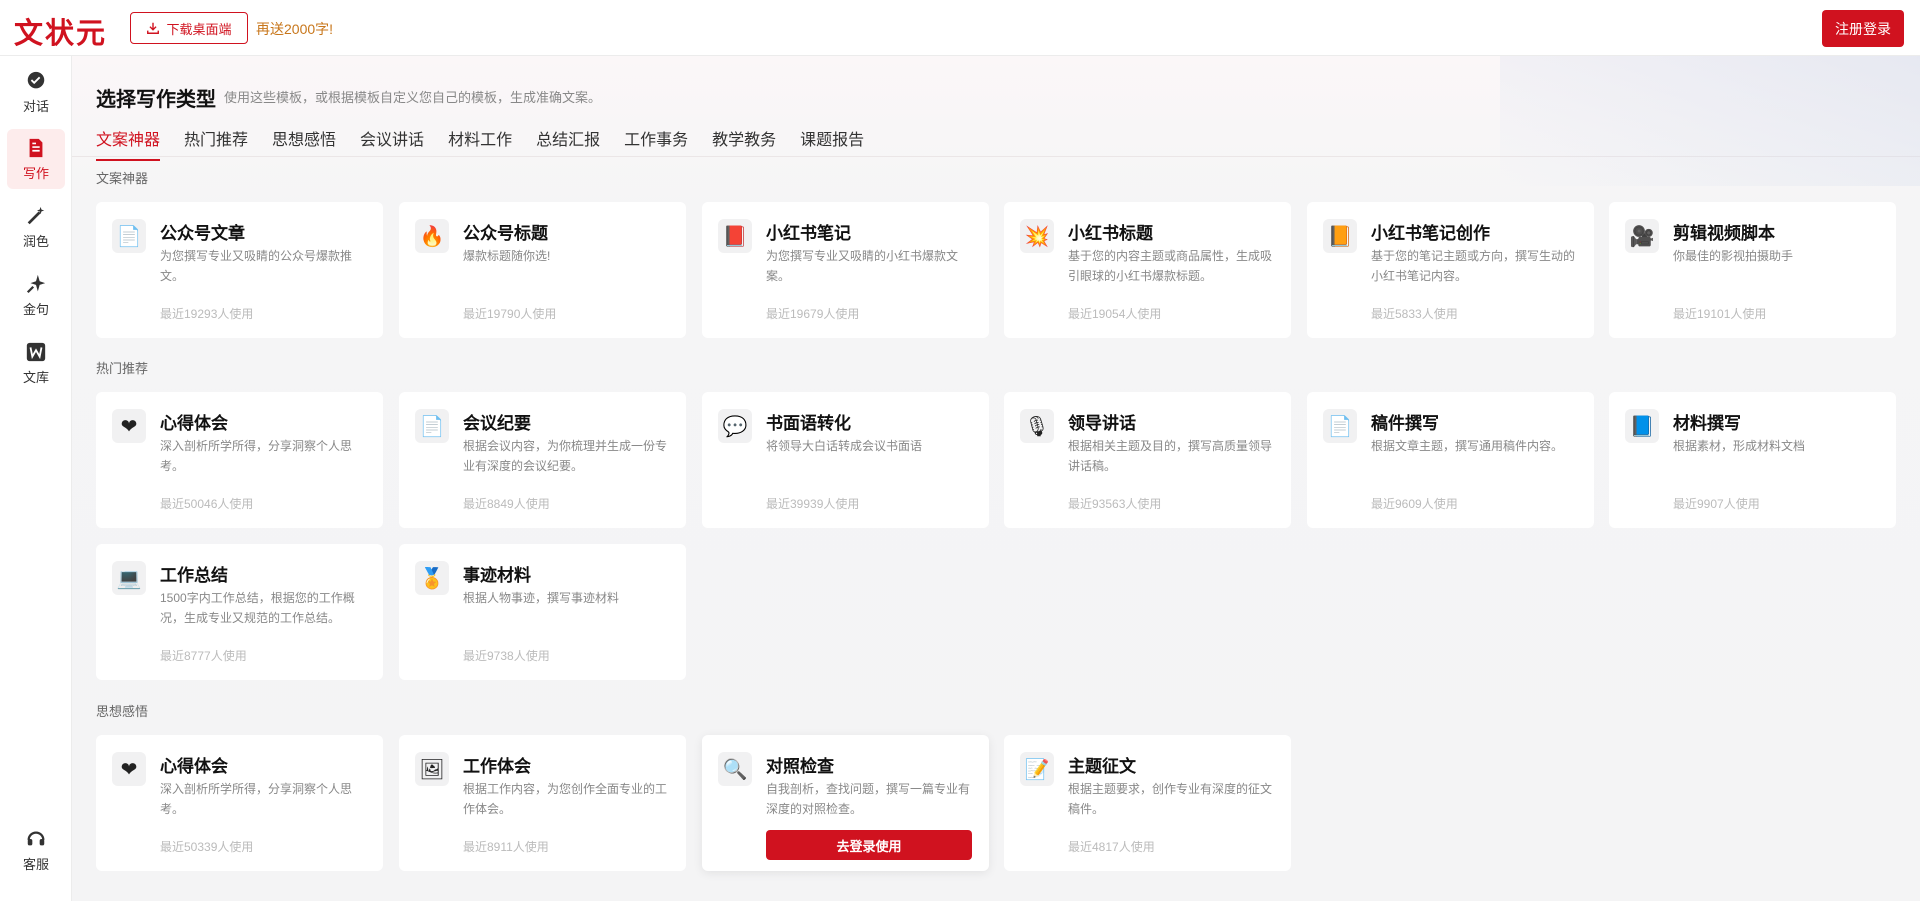 This screenshot has width=1920, height=901. Describe the element at coordinates (565, 456) in the screenshot. I see `card-description: 根据会议内容，为你梳理并生成一份专业有深度的会议纪要。` at that location.